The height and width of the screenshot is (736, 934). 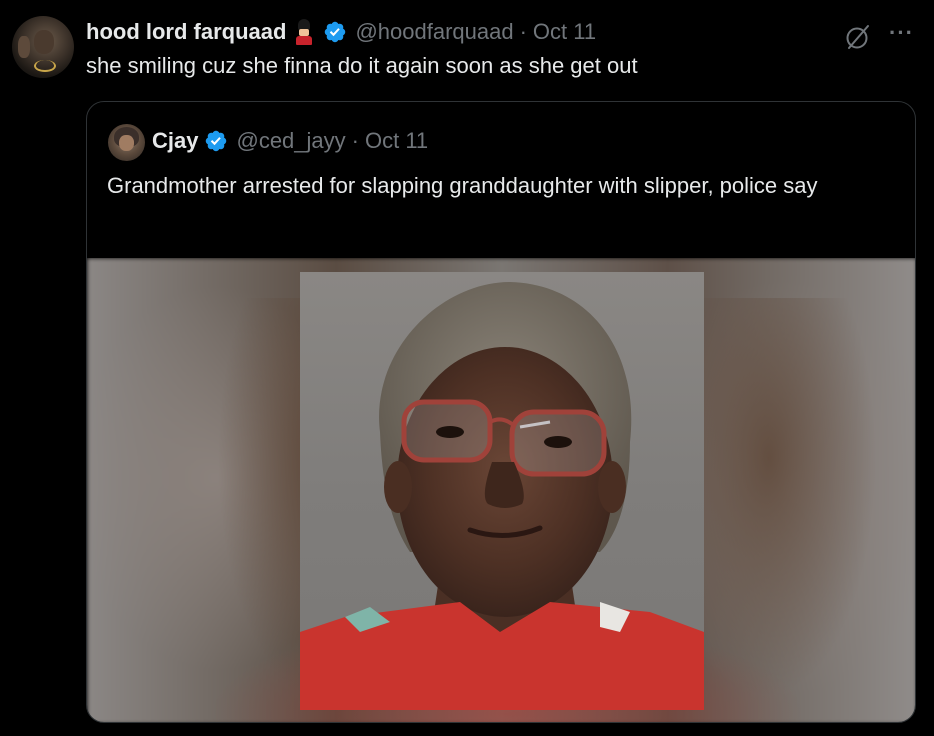 I want to click on grok-icon, so click(x=858, y=37).